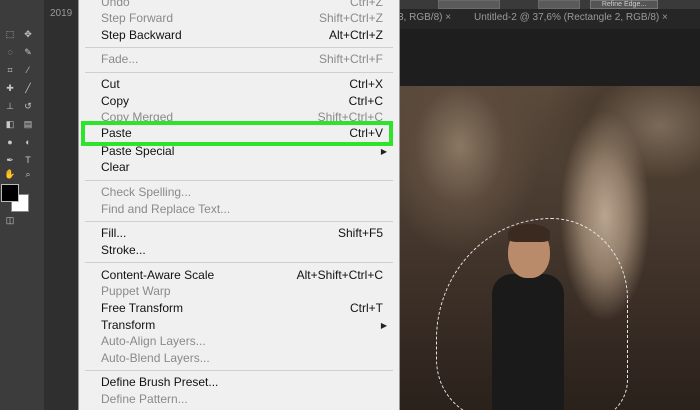  What do you see at coordinates (10, 88) in the screenshot?
I see `healing-brush-tool-icon: ✚` at bounding box center [10, 88].